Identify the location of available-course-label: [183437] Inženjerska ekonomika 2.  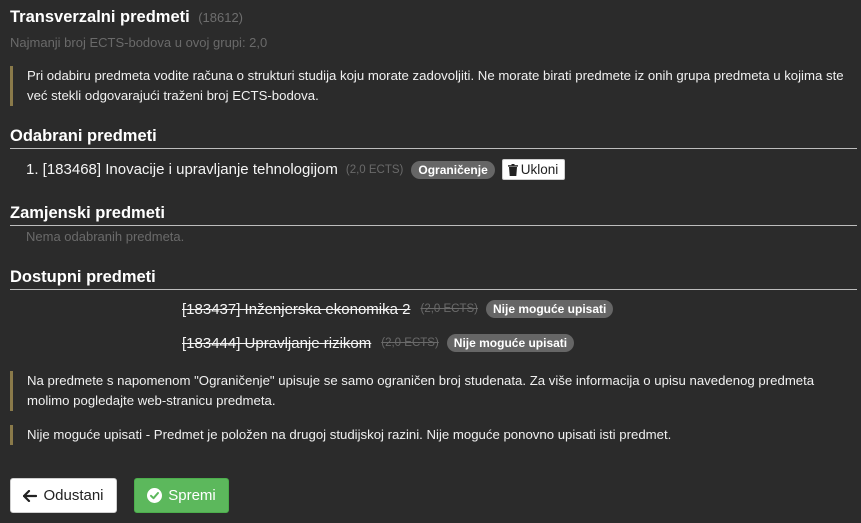
(296, 309).